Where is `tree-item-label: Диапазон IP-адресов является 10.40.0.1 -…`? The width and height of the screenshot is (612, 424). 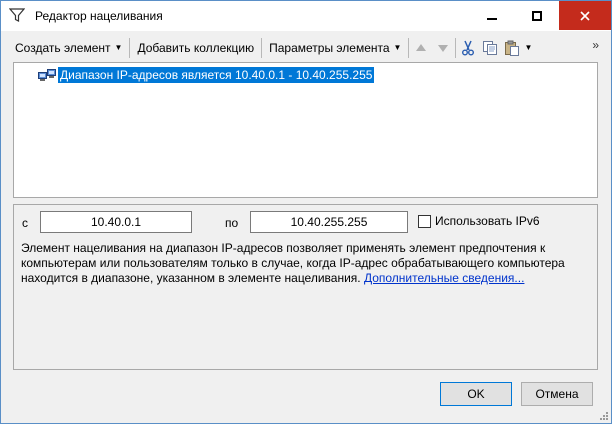
tree-item-label: Диапазон IP-адресов является 10.40.0.1 -… is located at coordinates (216, 75).